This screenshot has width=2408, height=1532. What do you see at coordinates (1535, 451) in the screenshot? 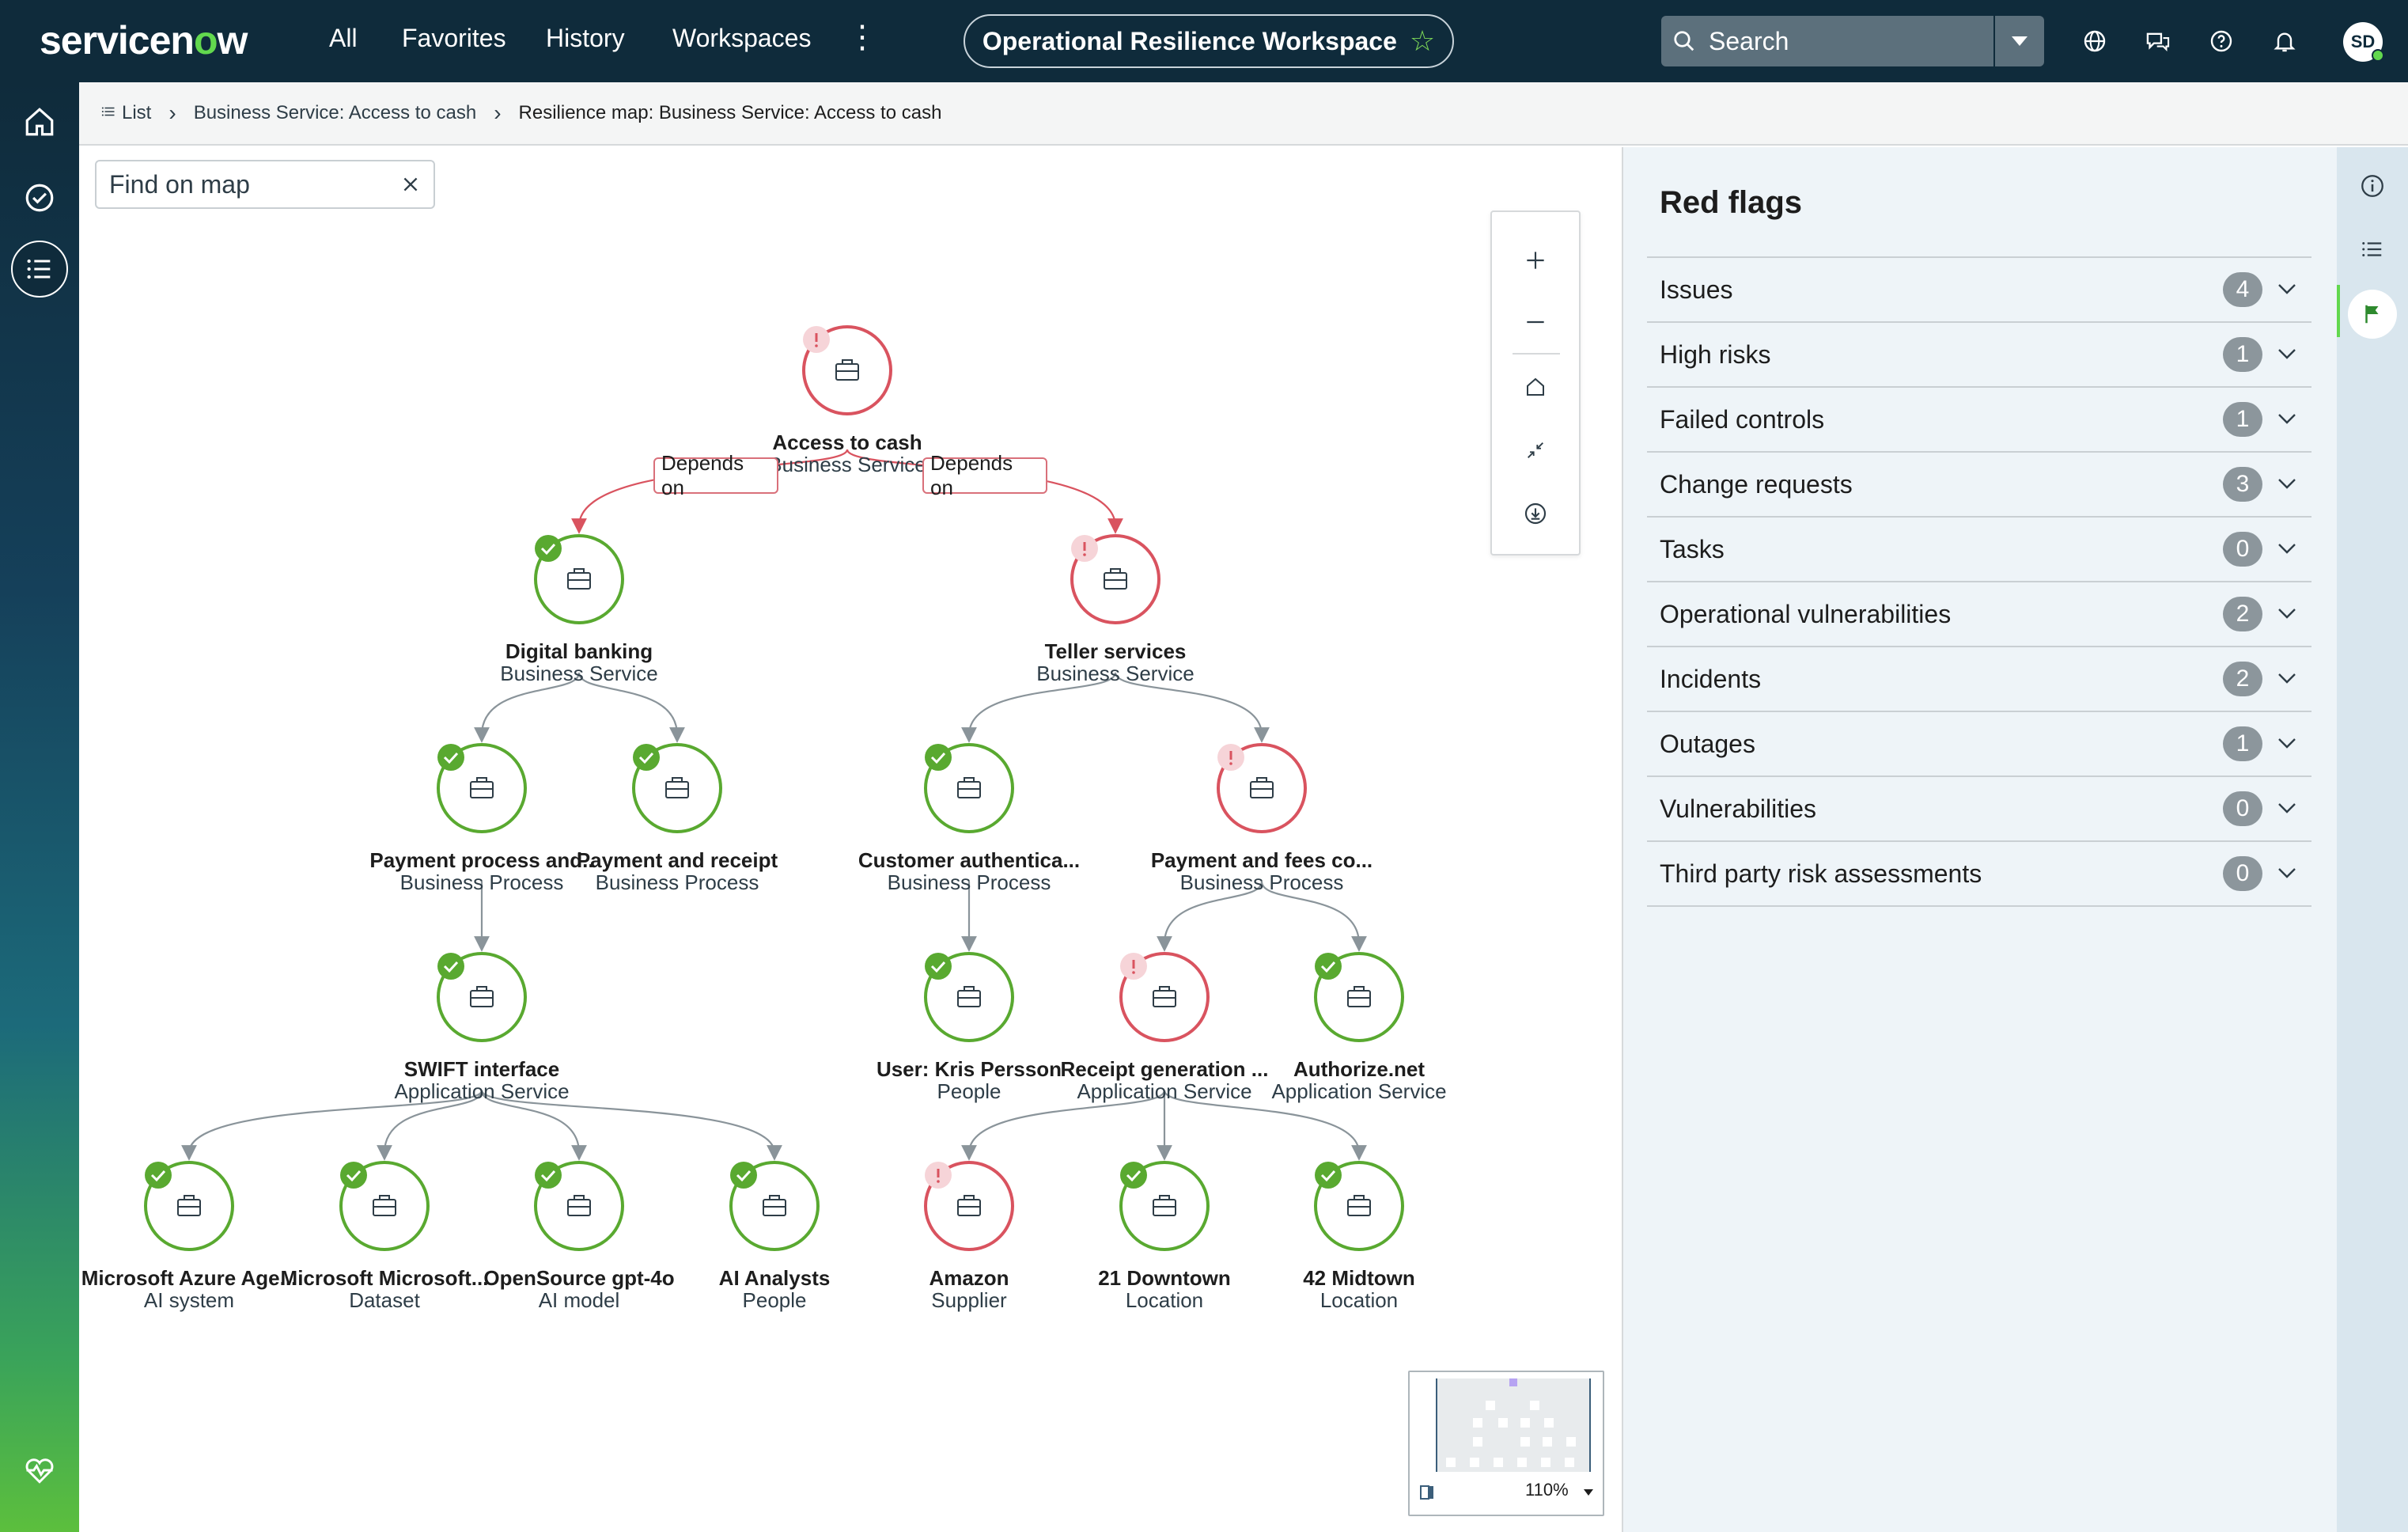
I see `collapse-arrows-icon` at bounding box center [1535, 451].